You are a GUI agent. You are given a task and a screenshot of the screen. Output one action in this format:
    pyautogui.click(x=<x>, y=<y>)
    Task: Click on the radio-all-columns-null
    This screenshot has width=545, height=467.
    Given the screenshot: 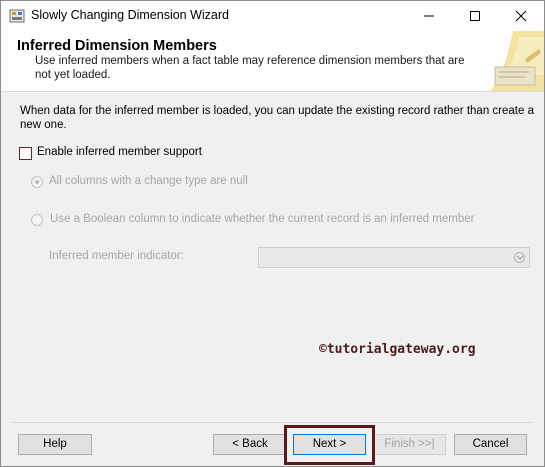 What is the action you would take?
    pyautogui.click(x=37, y=182)
    